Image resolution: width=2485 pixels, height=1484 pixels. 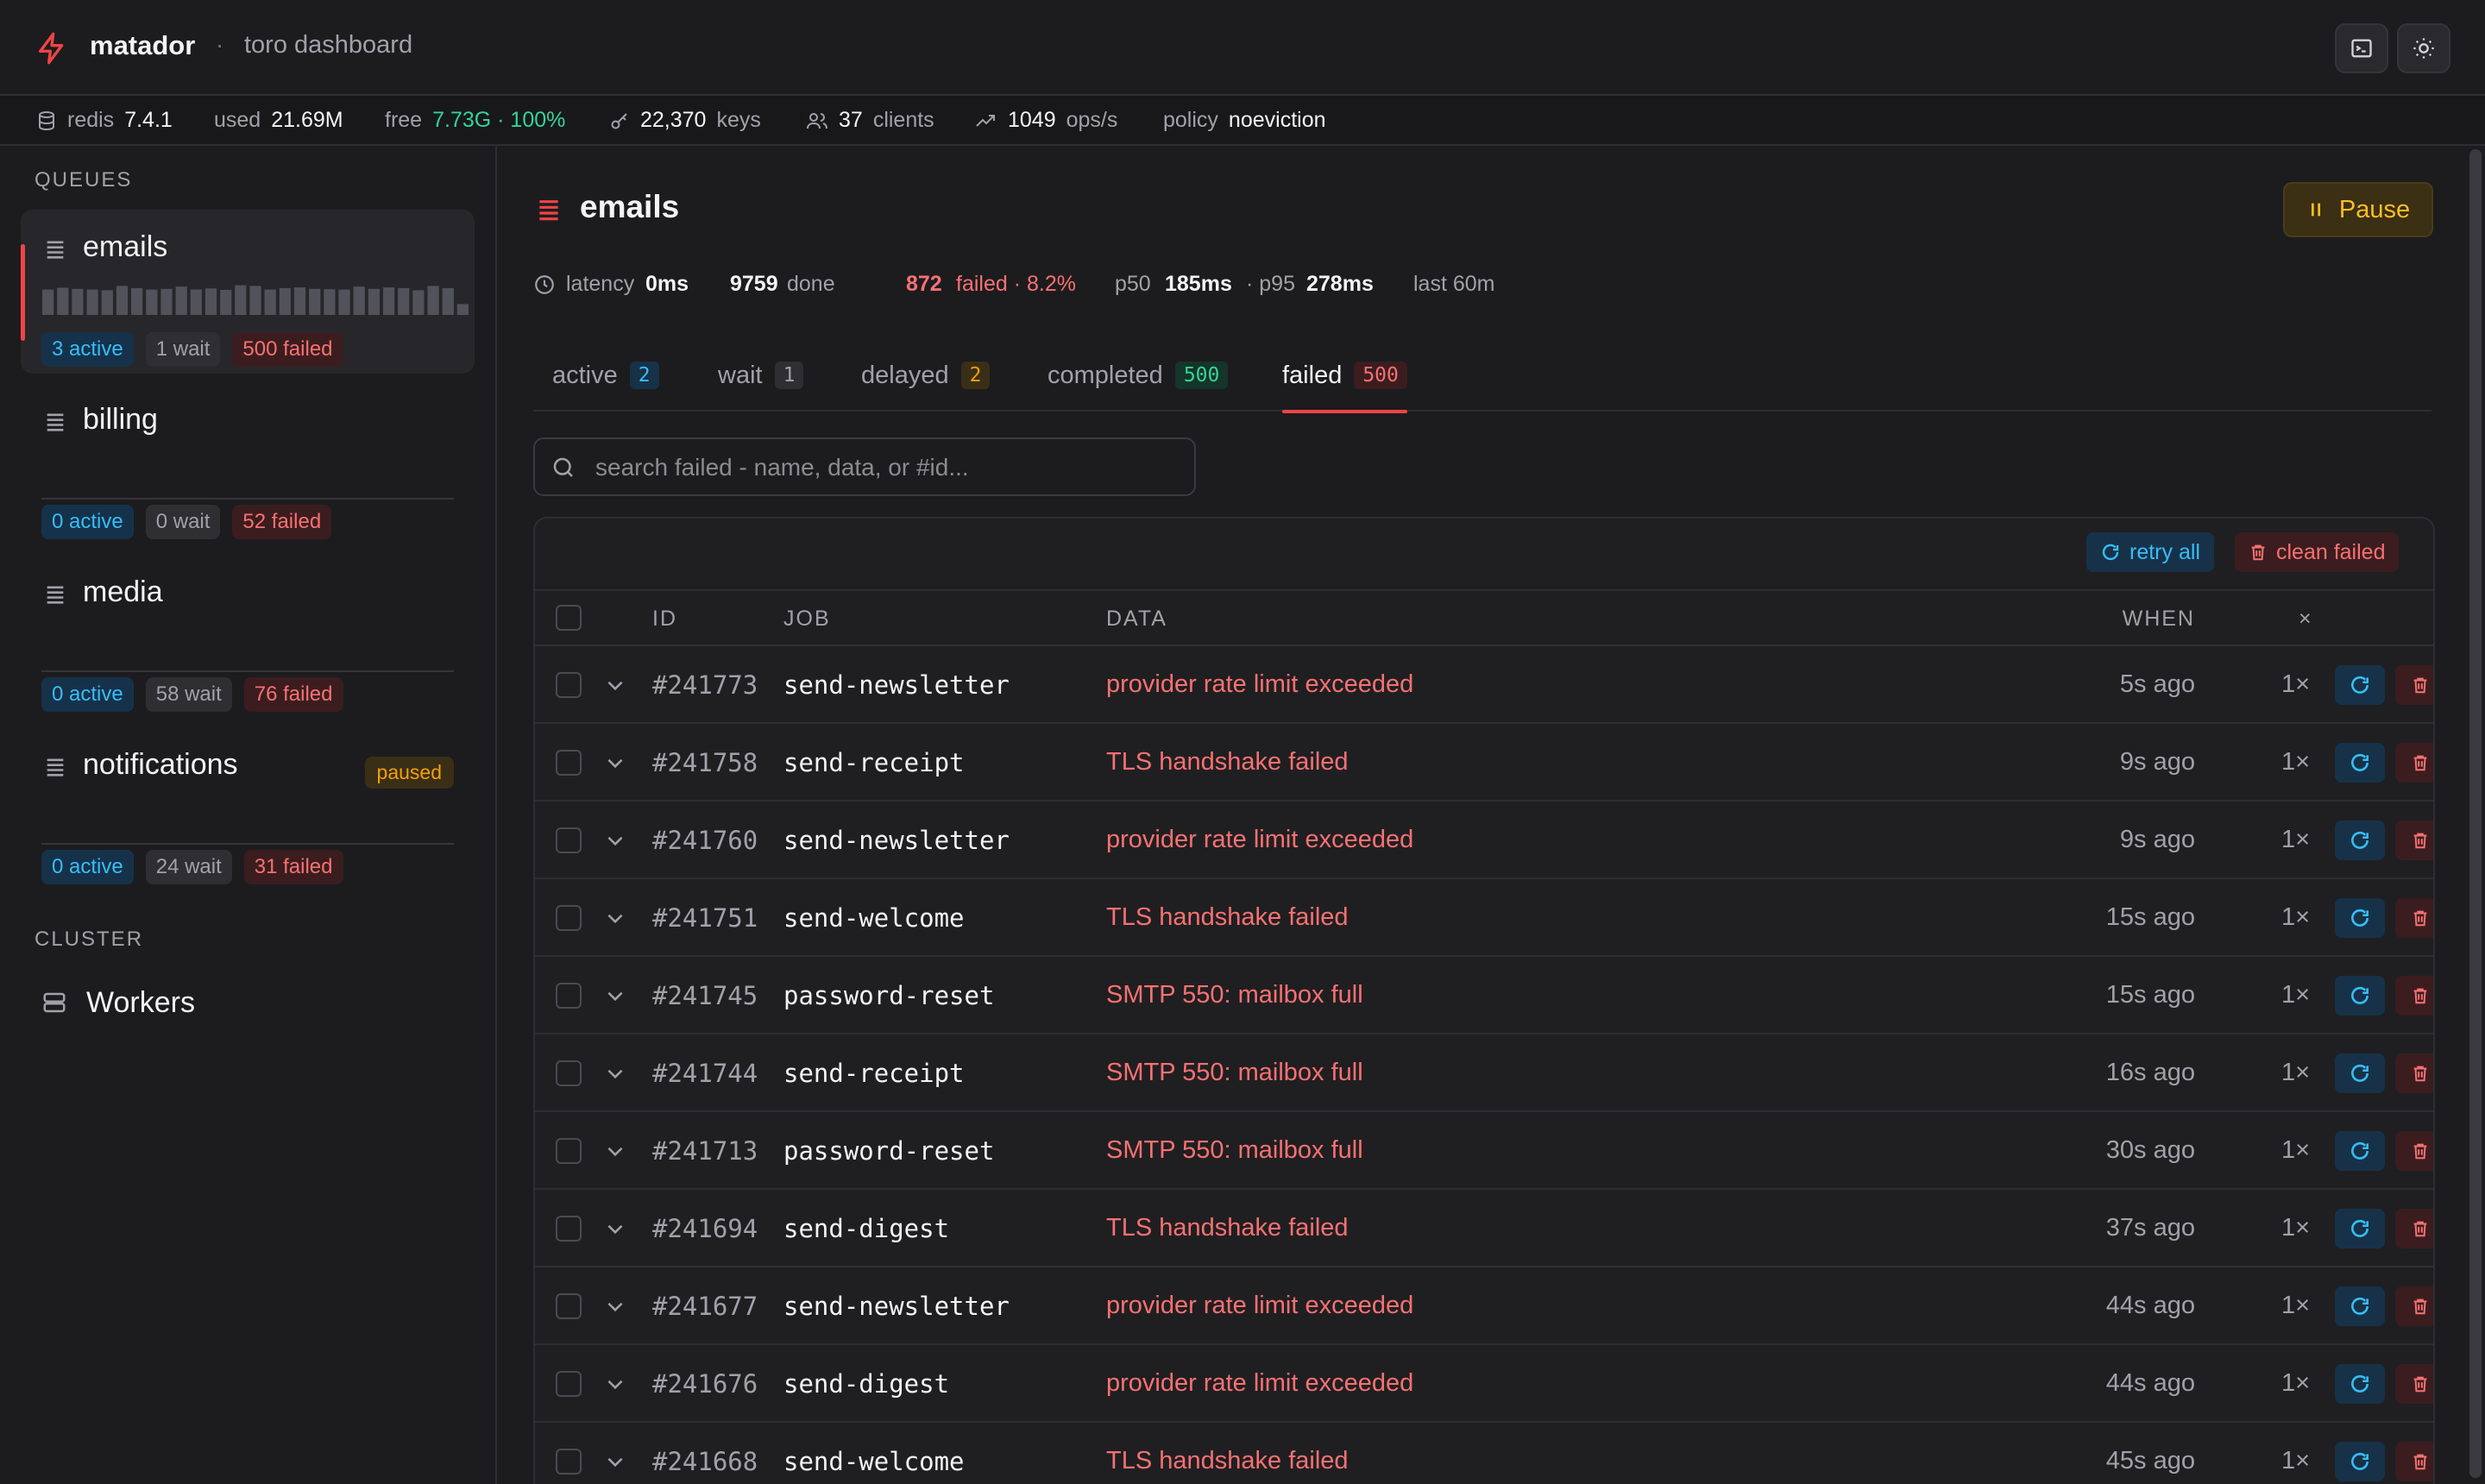 What do you see at coordinates (55, 1002) in the screenshot?
I see `server-icon` at bounding box center [55, 1002].